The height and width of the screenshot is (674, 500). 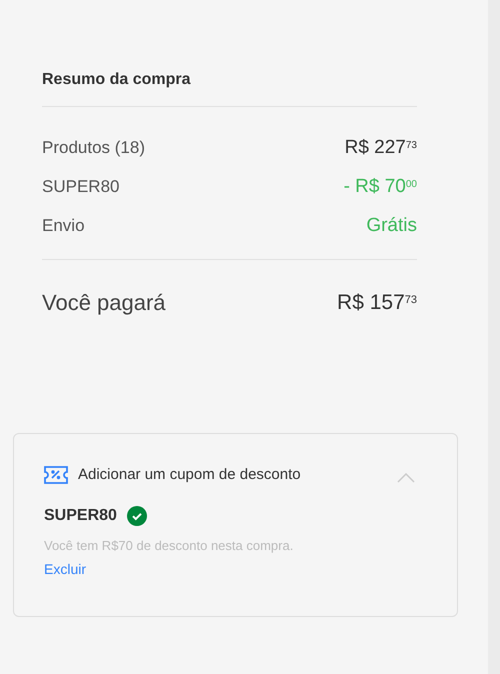 What do you see at coordinates (391, 226) in the screenshot?
I see `summary-value: Grátis` at bounding box center [391, 226].